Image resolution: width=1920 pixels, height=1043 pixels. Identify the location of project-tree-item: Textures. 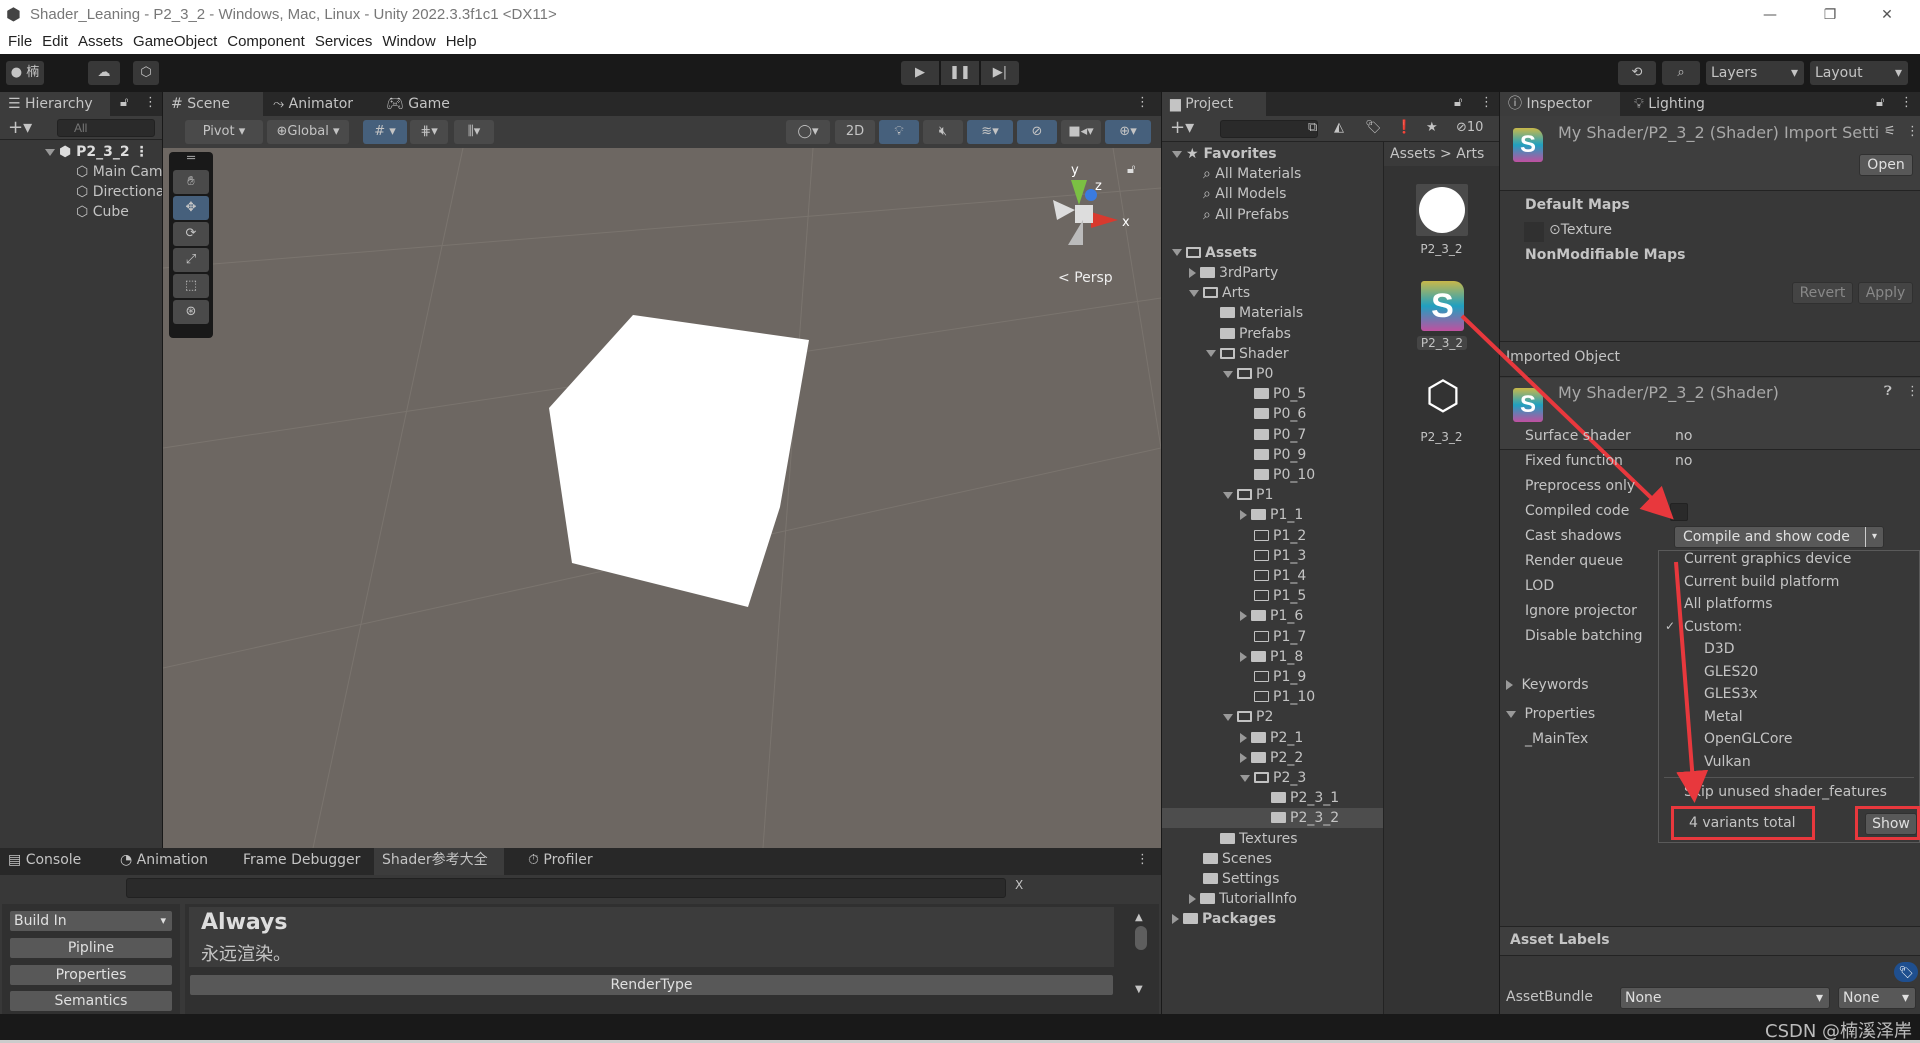
(1272, 839).